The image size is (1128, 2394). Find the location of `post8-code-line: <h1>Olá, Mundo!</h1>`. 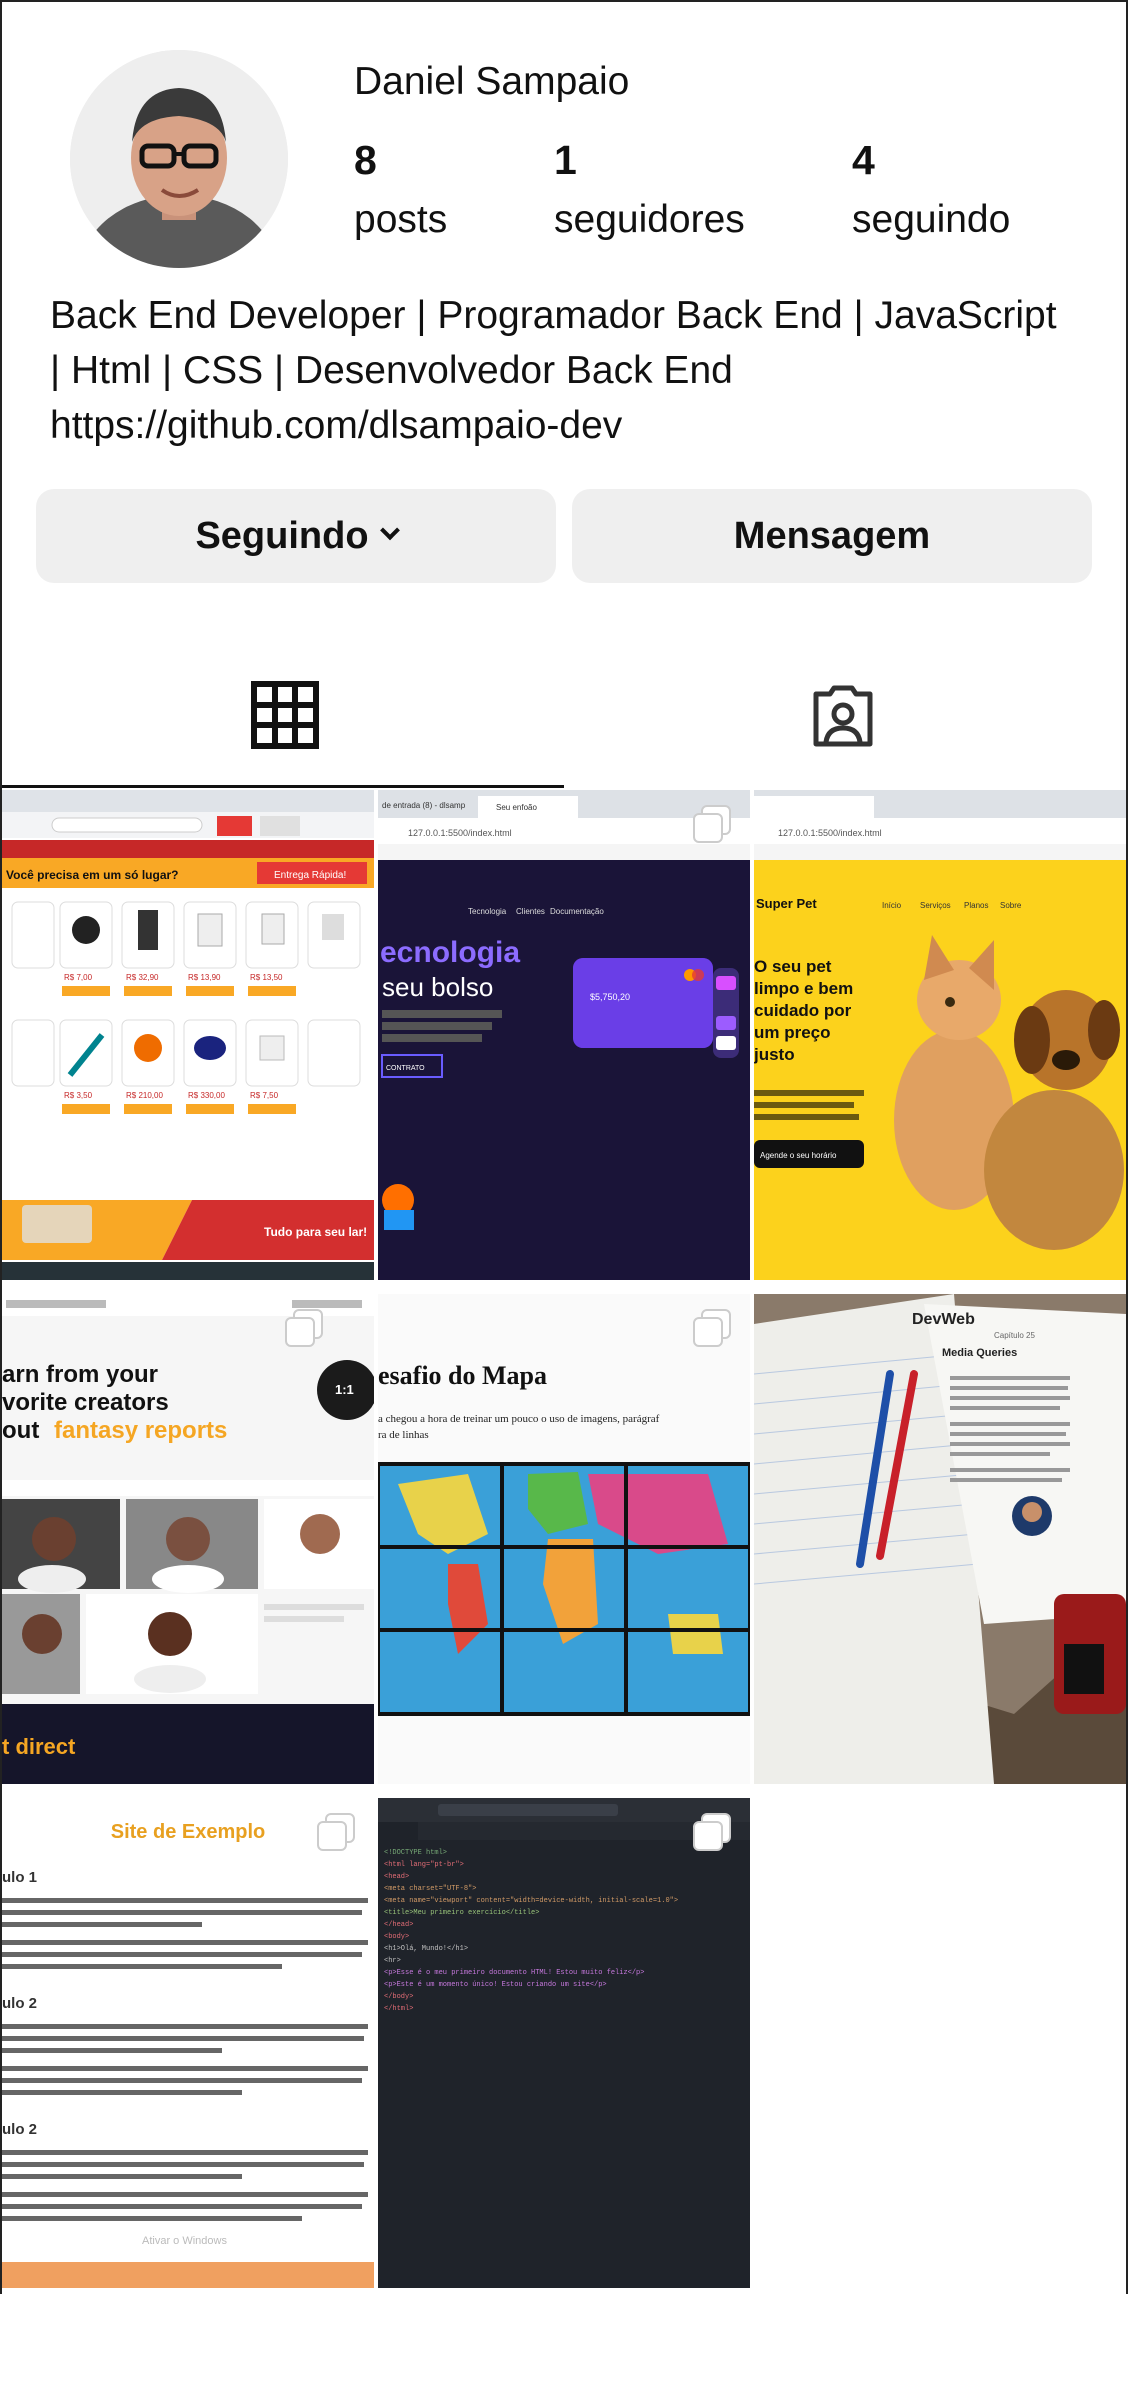

post8-code-line: <h1>Olá, Mundo!</h1> is located at coordinates (426, 1949).